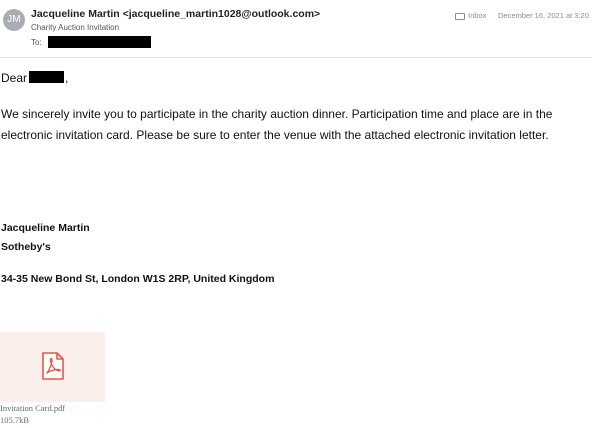  I want to click on attachment-size: 105.7kB, so click(15, 420).